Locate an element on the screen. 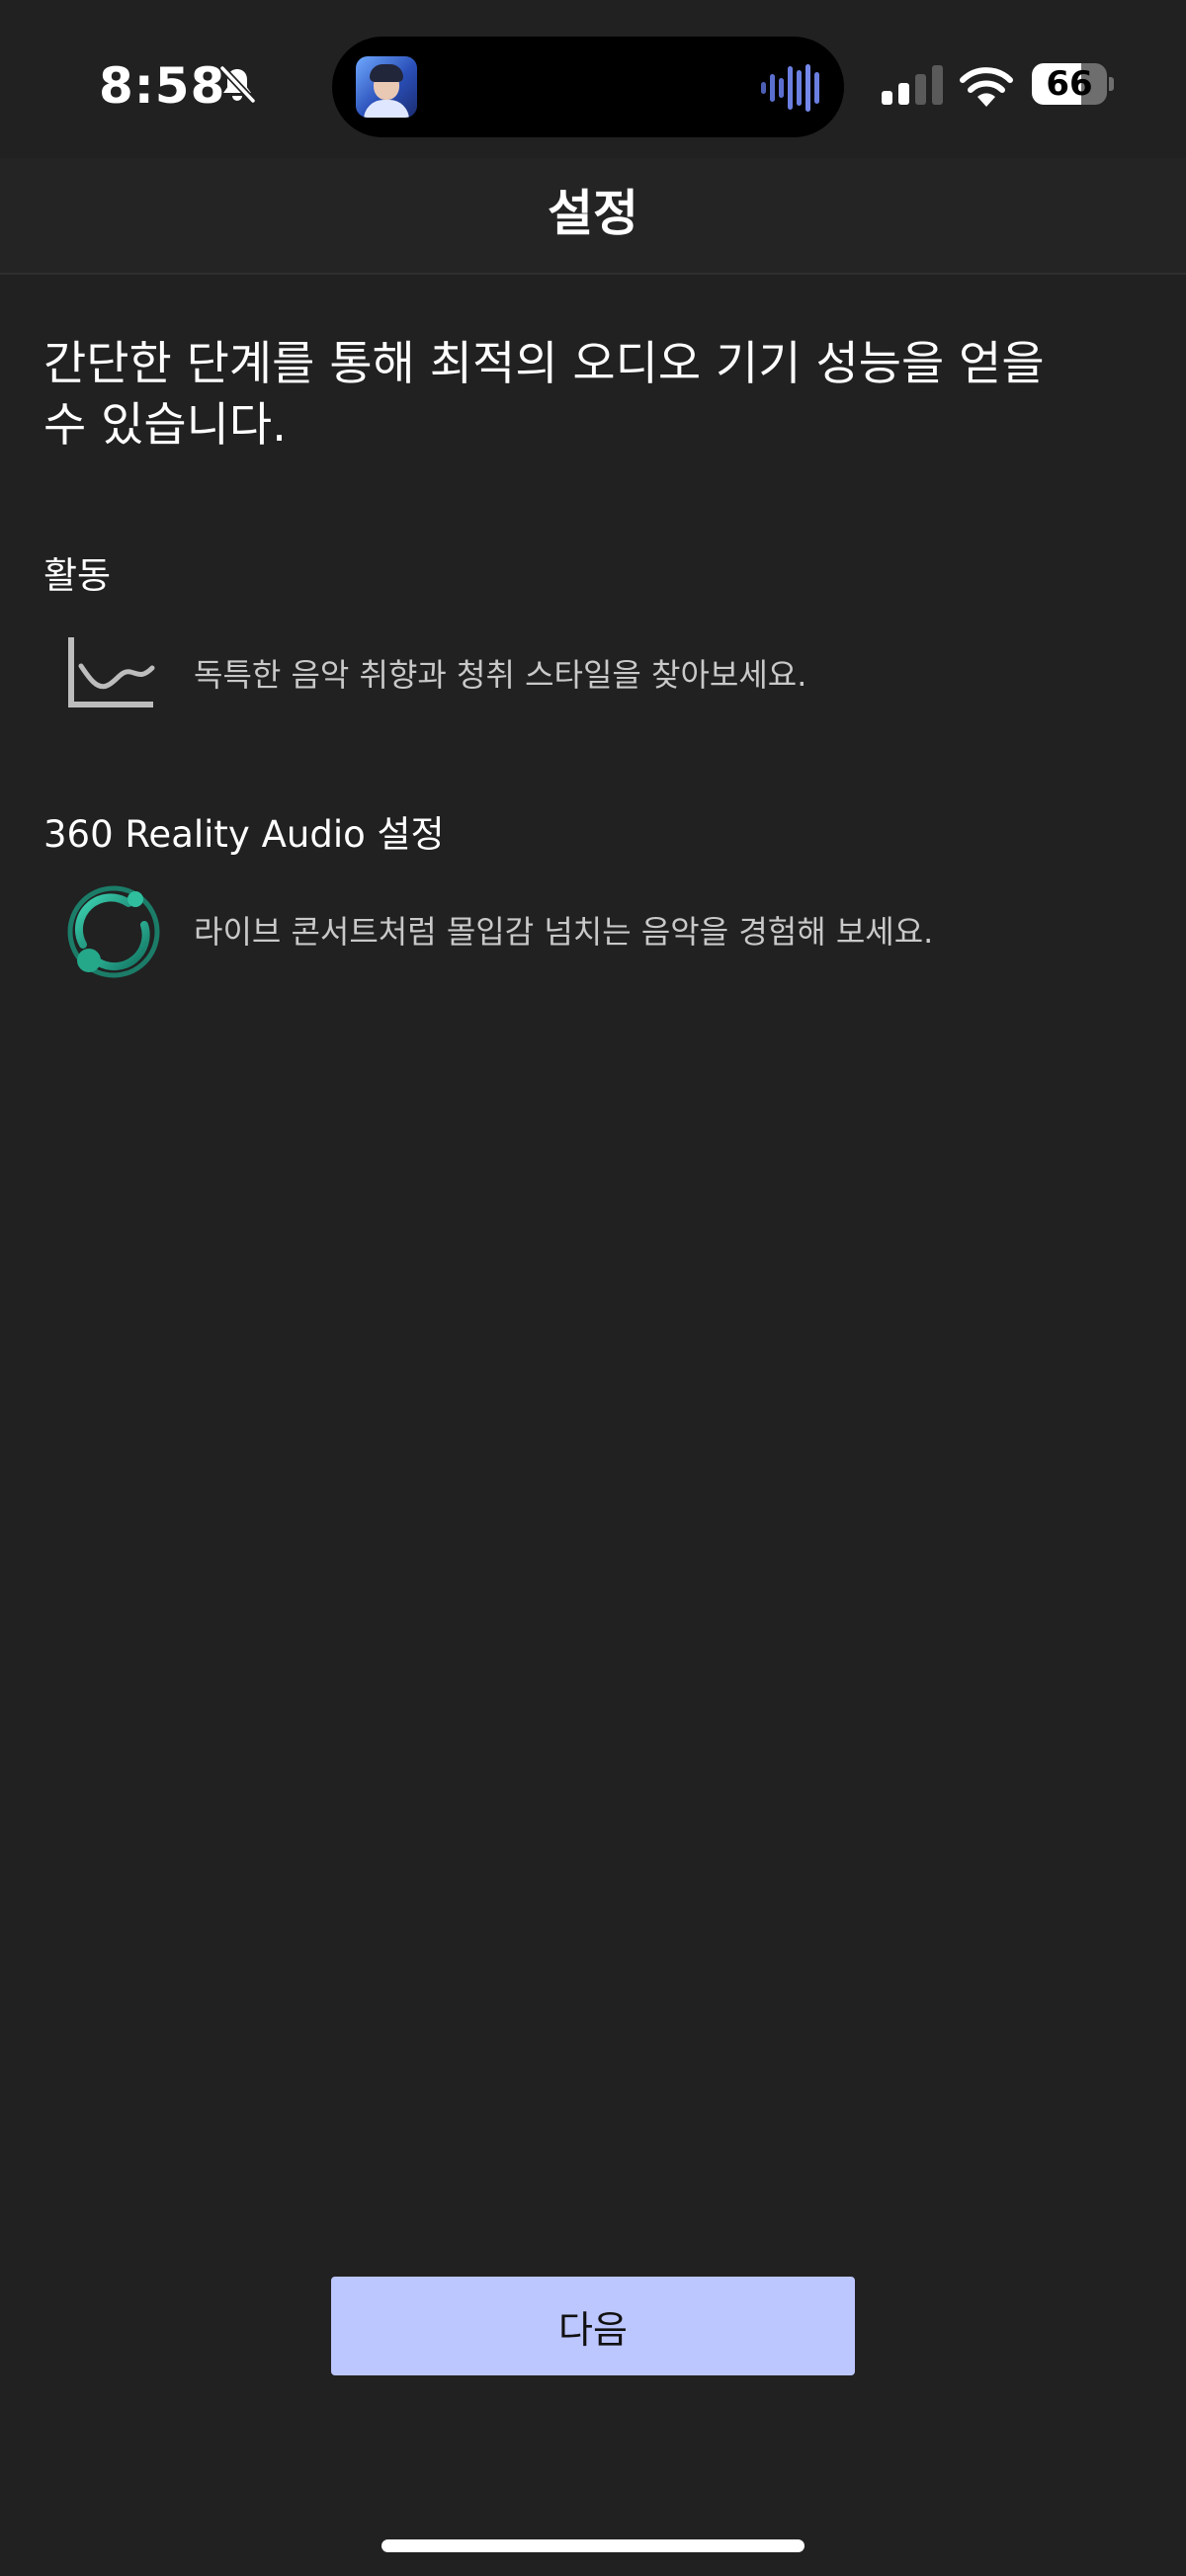 The image size is (1186, 2576). cellular-signal-icon is located at coordinates (912, 85).